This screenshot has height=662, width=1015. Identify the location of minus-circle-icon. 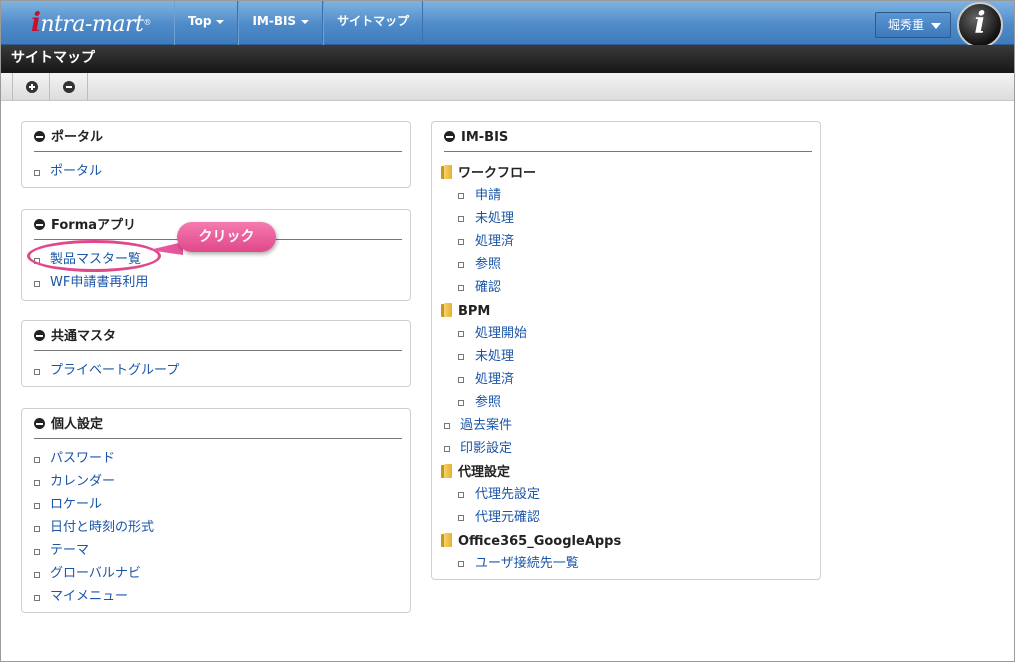
(69, 87).